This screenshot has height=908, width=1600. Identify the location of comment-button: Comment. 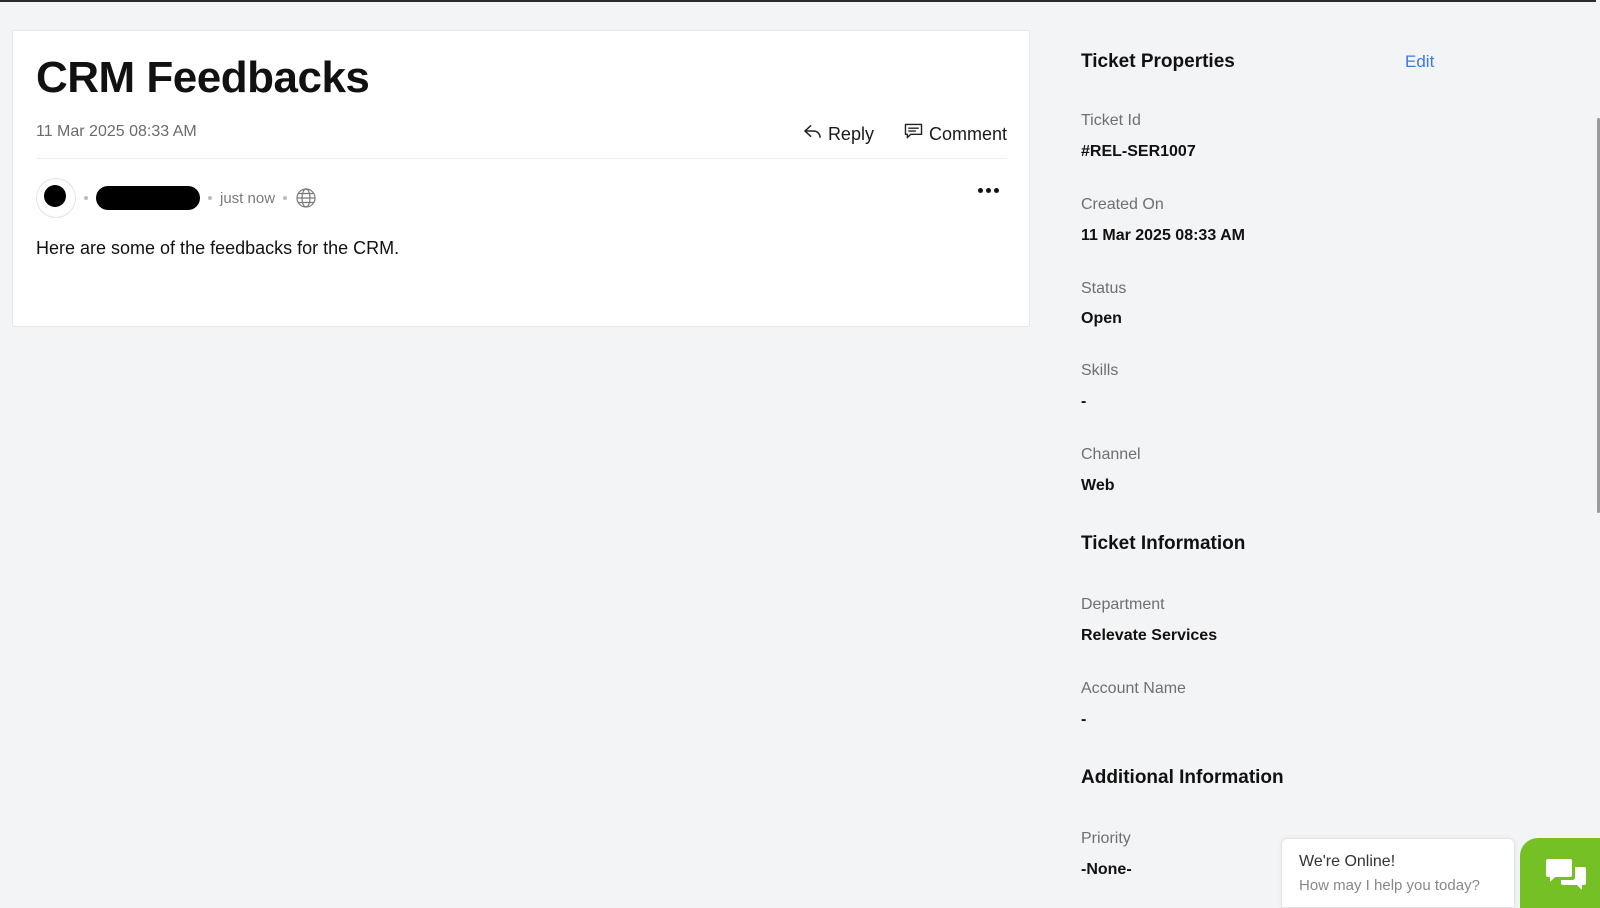
(955, 134).